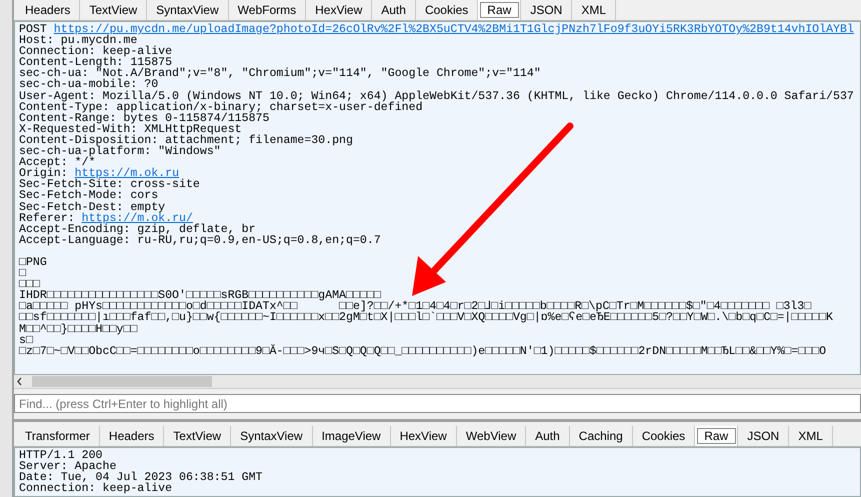 The width and height of the screenshot is (861, 497). What do you see at coordinates (29, 284) in the screenshot?
I see `text-line: □□□` at bounding box center [29, 284].